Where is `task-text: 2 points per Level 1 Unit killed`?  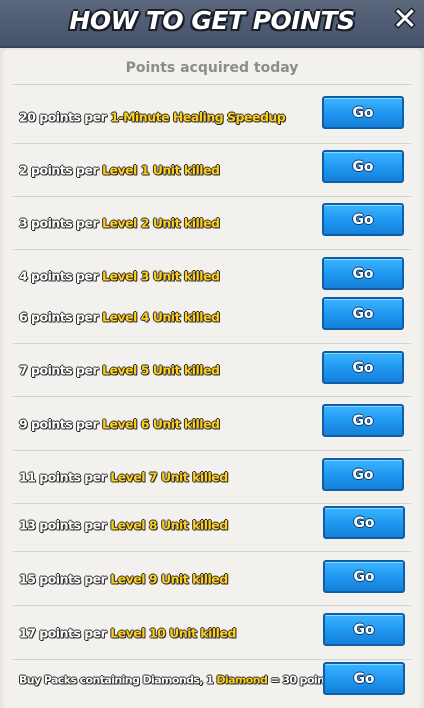 task-text: 2 points per Level 1 Unit killed is located at coordinates (119, 169).